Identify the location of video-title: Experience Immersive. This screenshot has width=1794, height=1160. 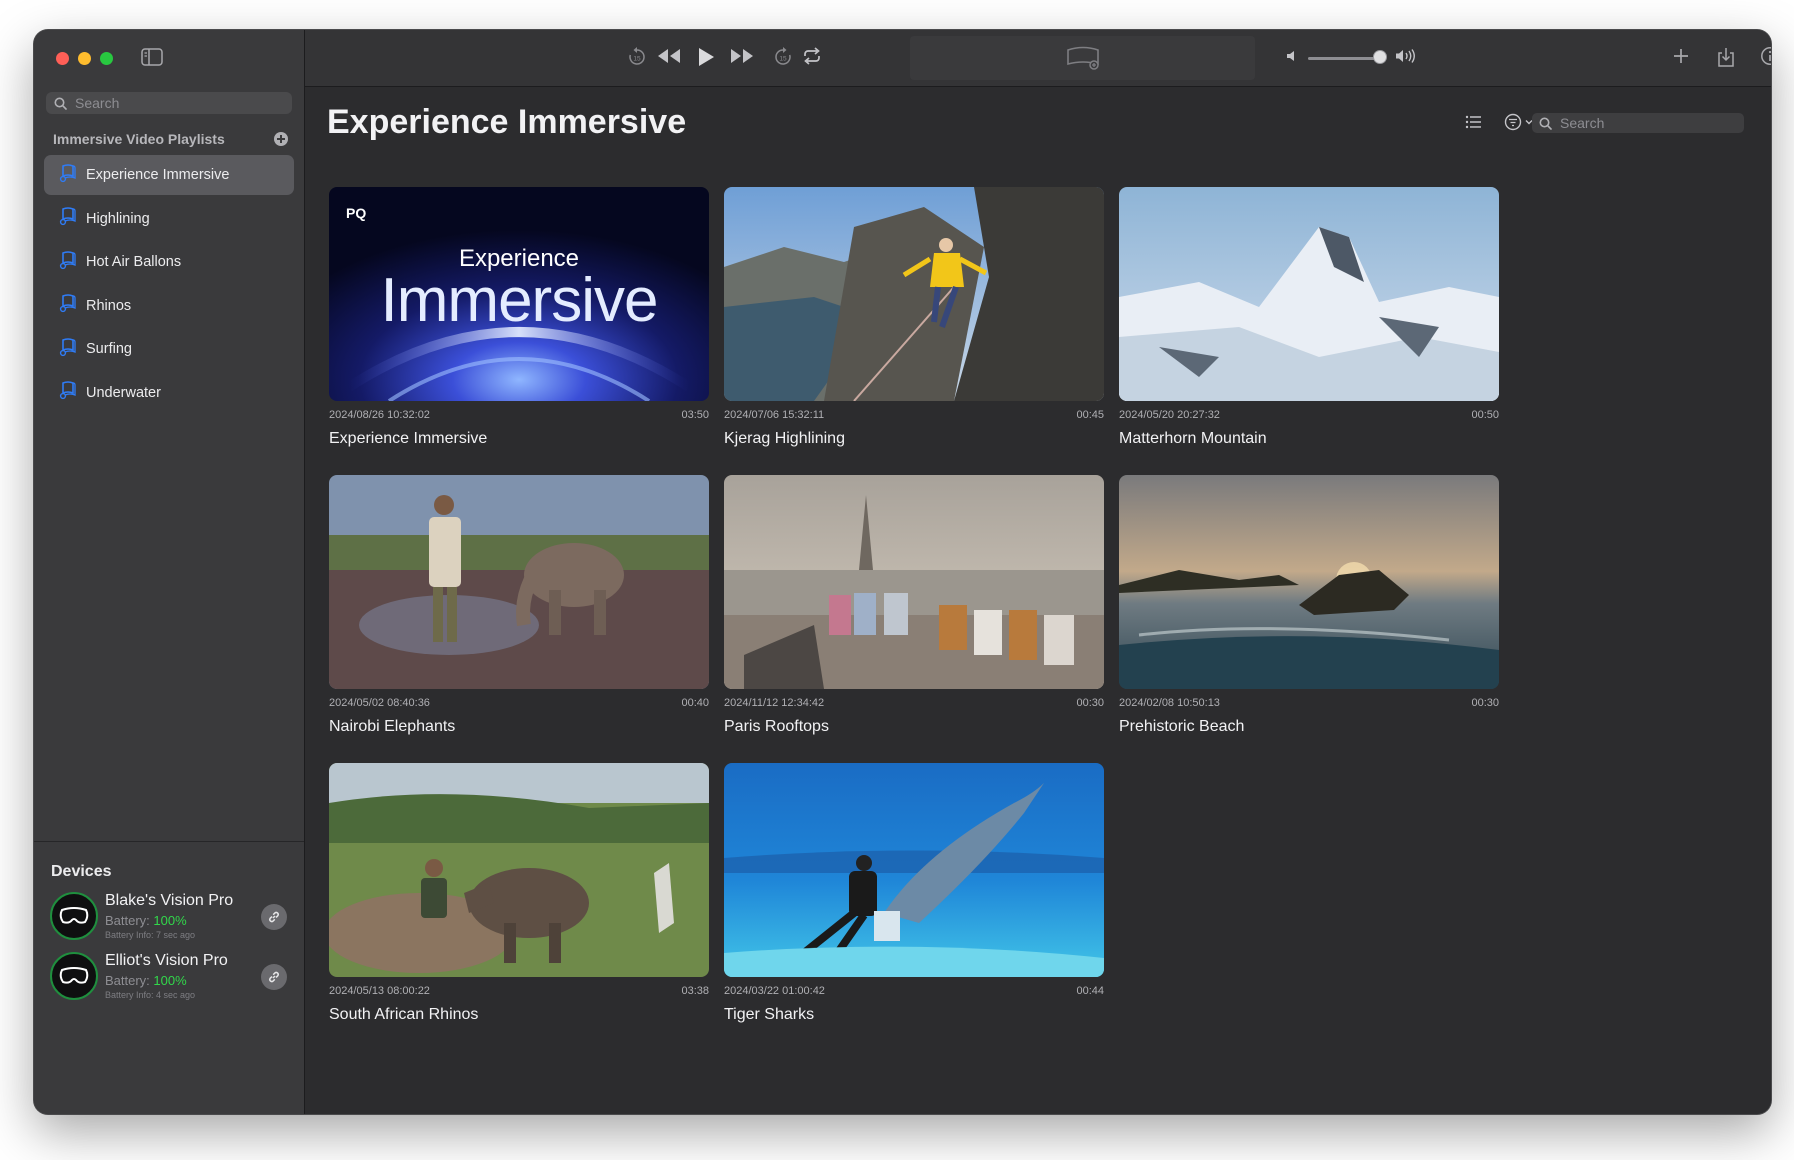
(408, 439).